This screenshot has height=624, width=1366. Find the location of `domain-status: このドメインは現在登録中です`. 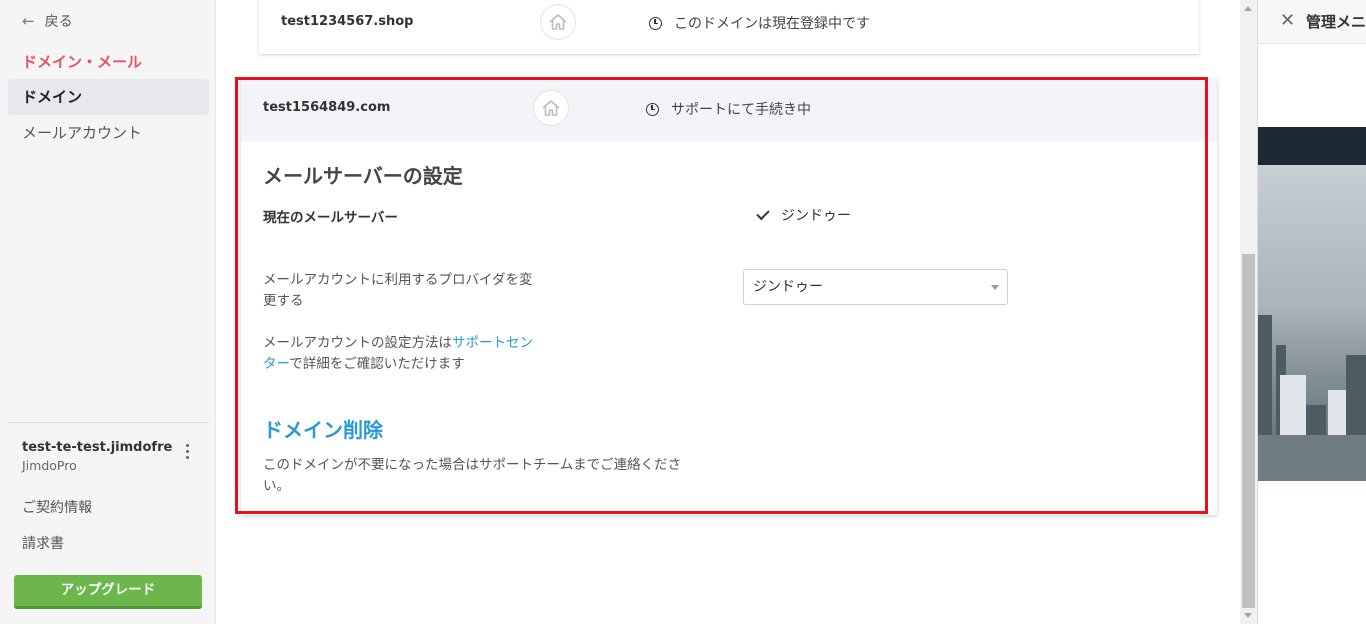

domain-status: このドメインは現在登録中です is located at coordinates (759, 23).